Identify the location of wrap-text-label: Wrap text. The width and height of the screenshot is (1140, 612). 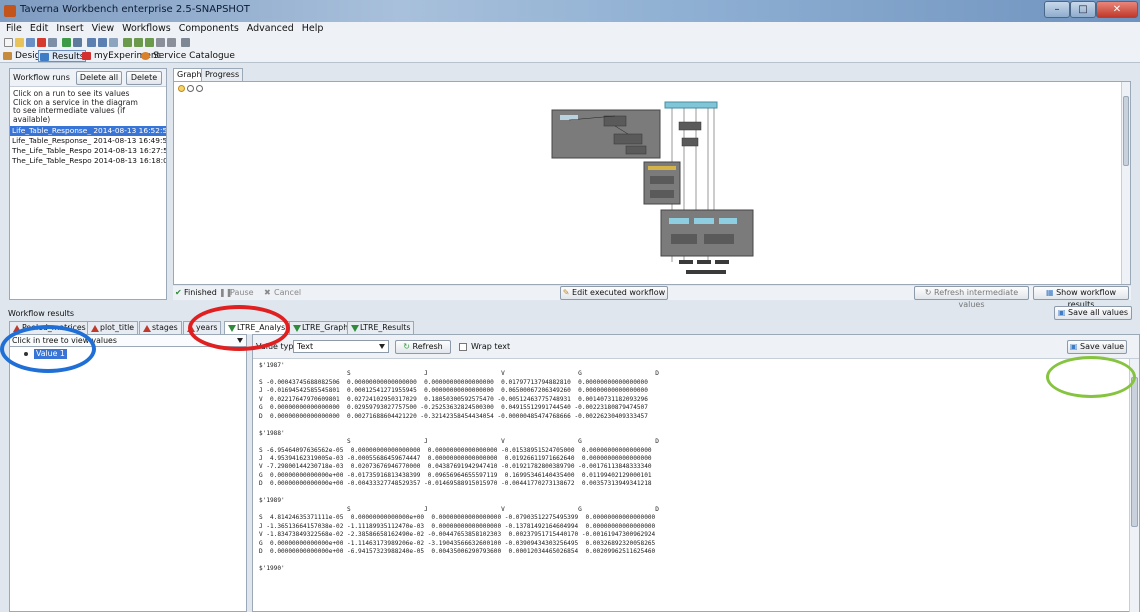
(491, 346).